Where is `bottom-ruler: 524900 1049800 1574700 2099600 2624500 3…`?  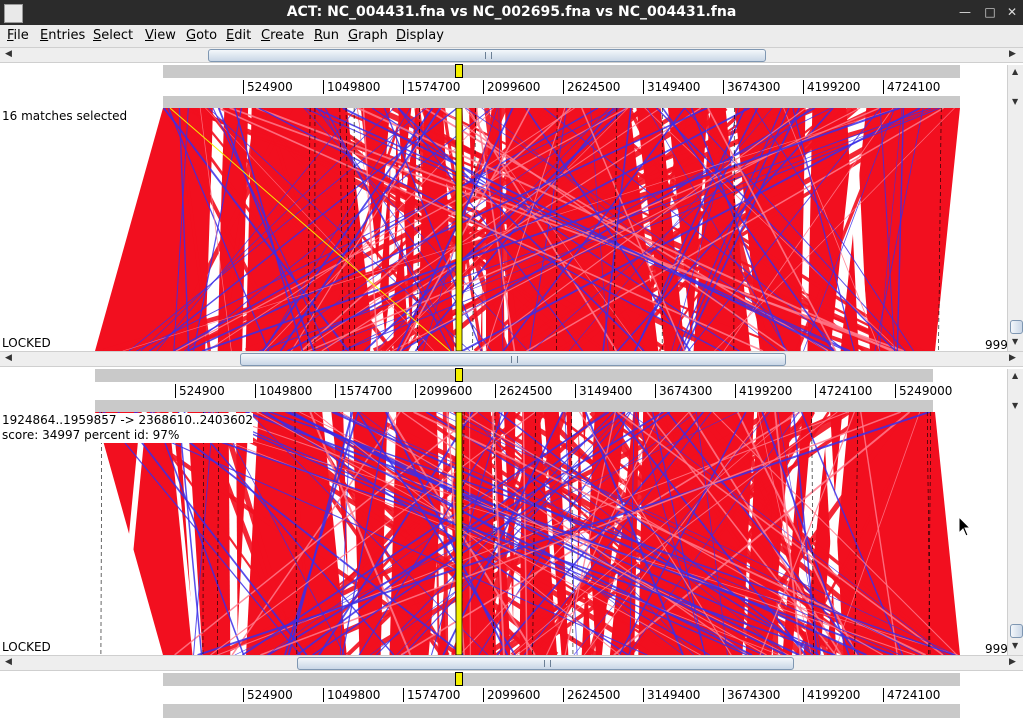
bottom-ruler: 524900 1049800 1574700 2099600 2624500 3… is located at coordinates (503, 695).